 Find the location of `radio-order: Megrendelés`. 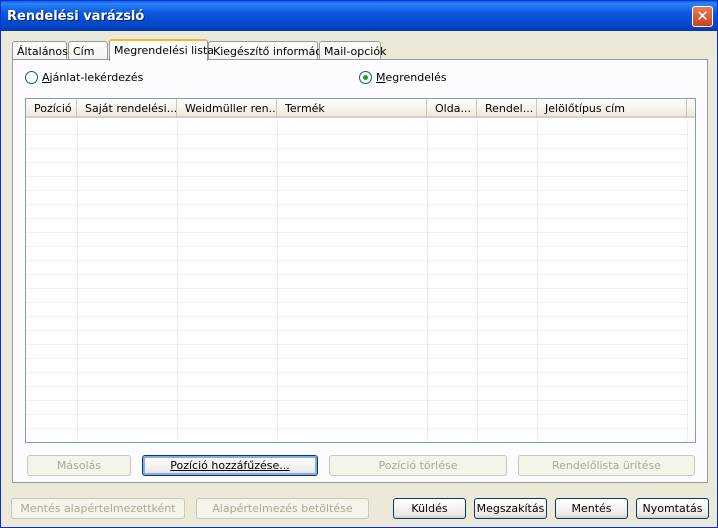

radio-order: Megrendelés is located at coordinates (403, 77).